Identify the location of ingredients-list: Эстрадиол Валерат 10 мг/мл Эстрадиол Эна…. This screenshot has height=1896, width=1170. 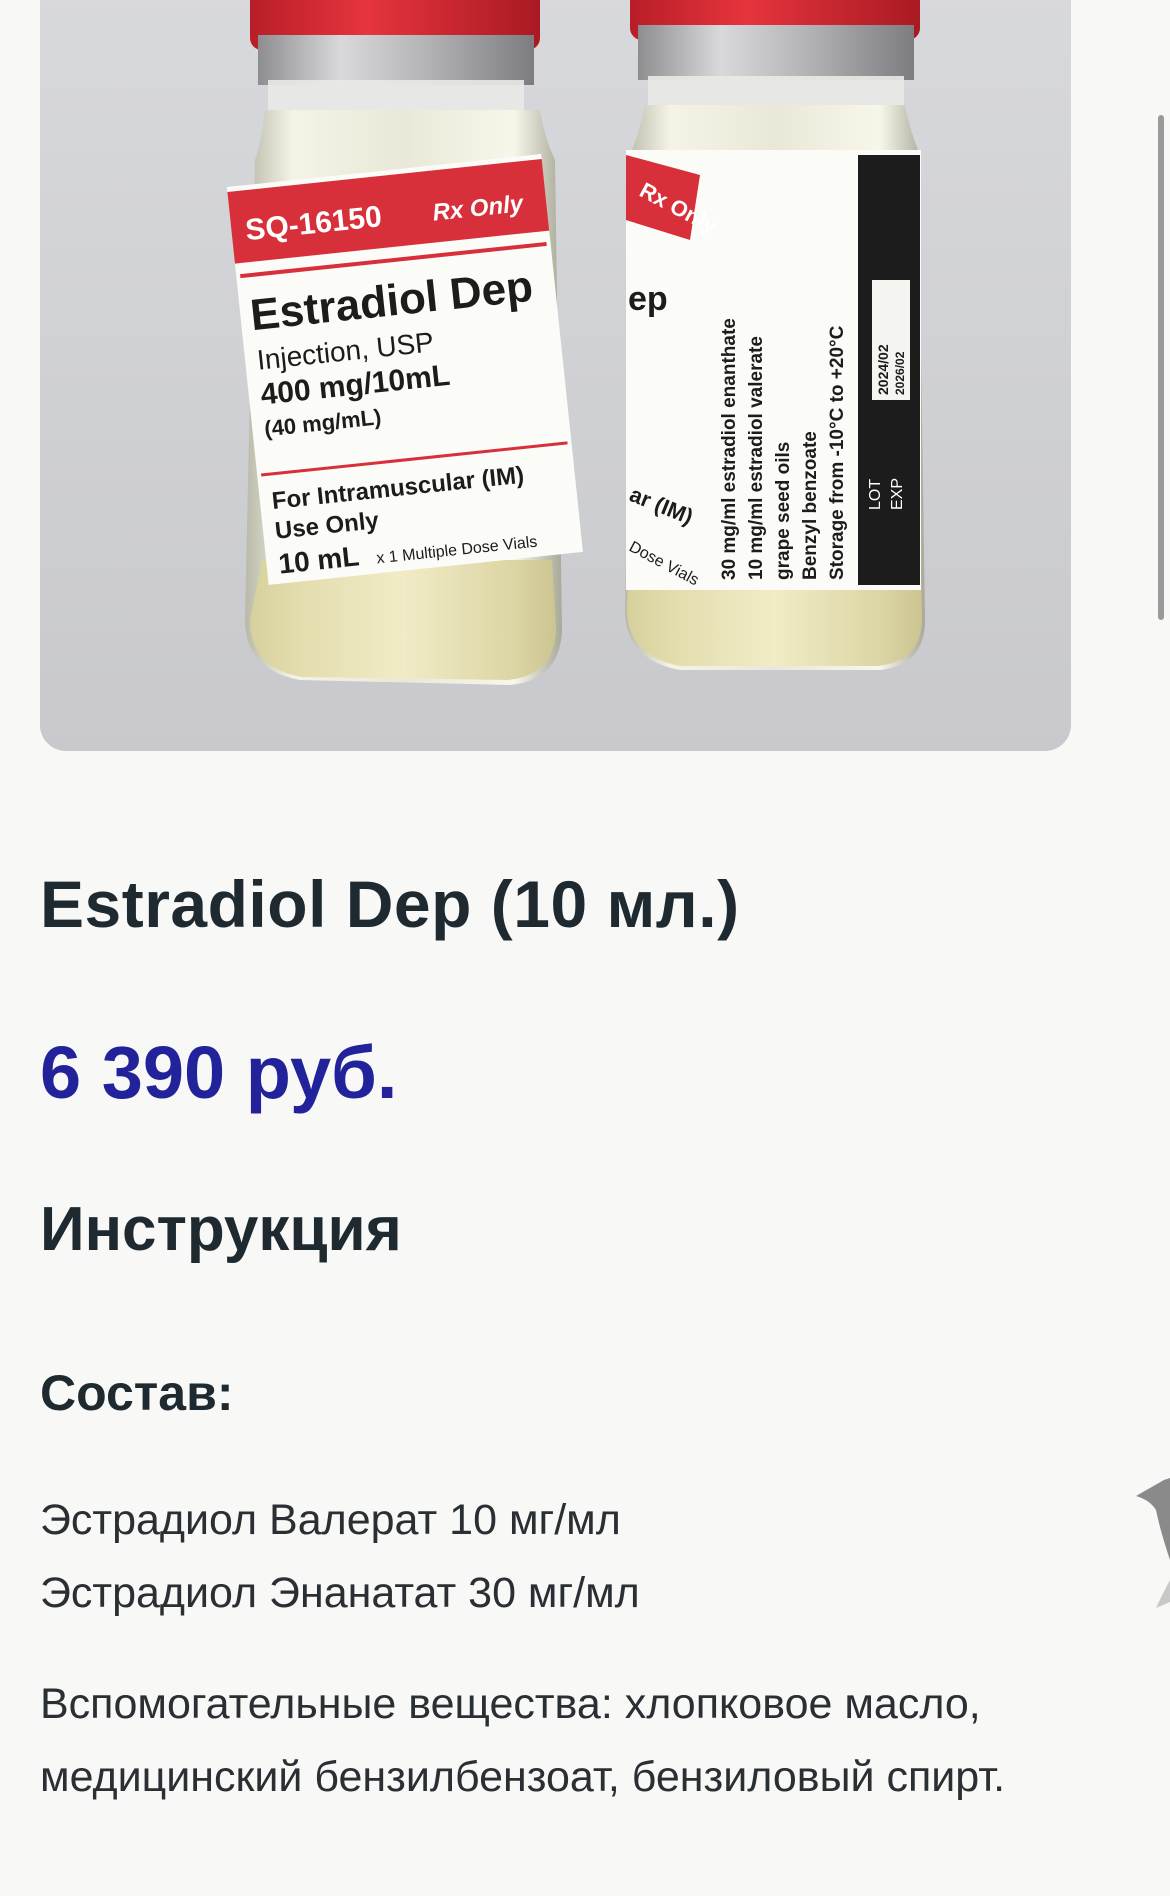
(340, 1557).